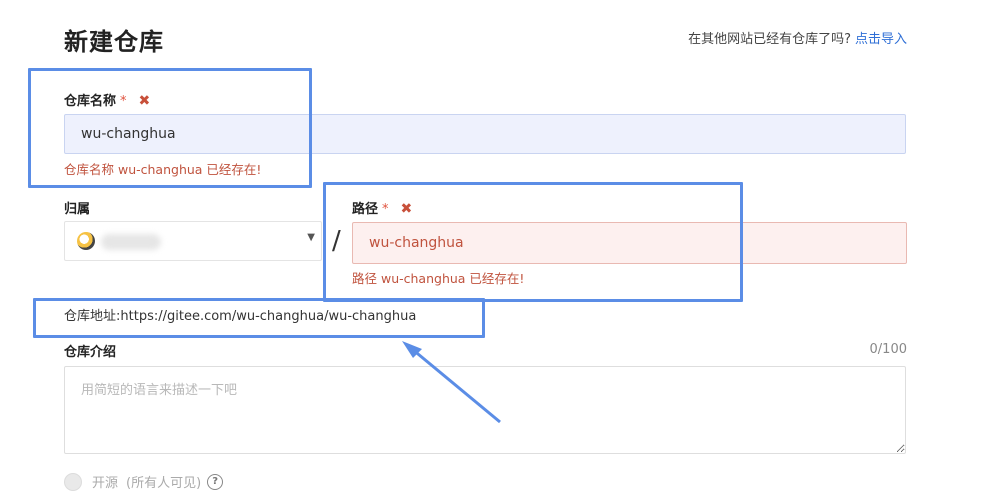 The height and width of the screenshot is (498, 996). I want to click on path-input, so click(629, 243).